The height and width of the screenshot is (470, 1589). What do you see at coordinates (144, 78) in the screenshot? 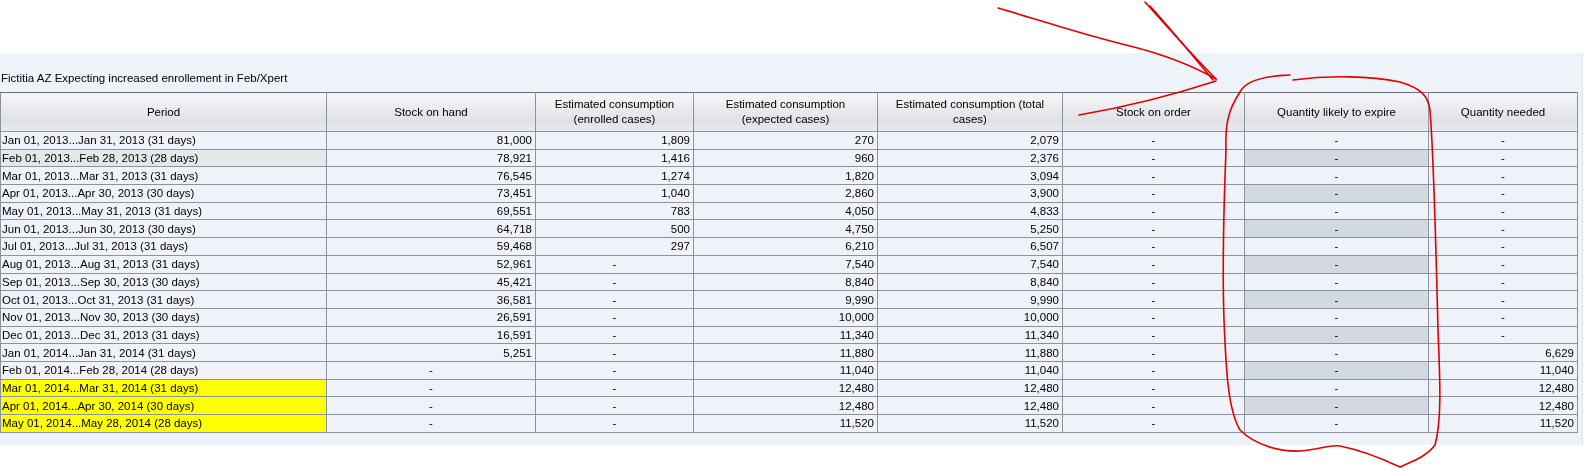
I see `report-title: Fictitia AZ Expecting increased enrollement in Feb/Xpert` at bounding box center [144, 78].